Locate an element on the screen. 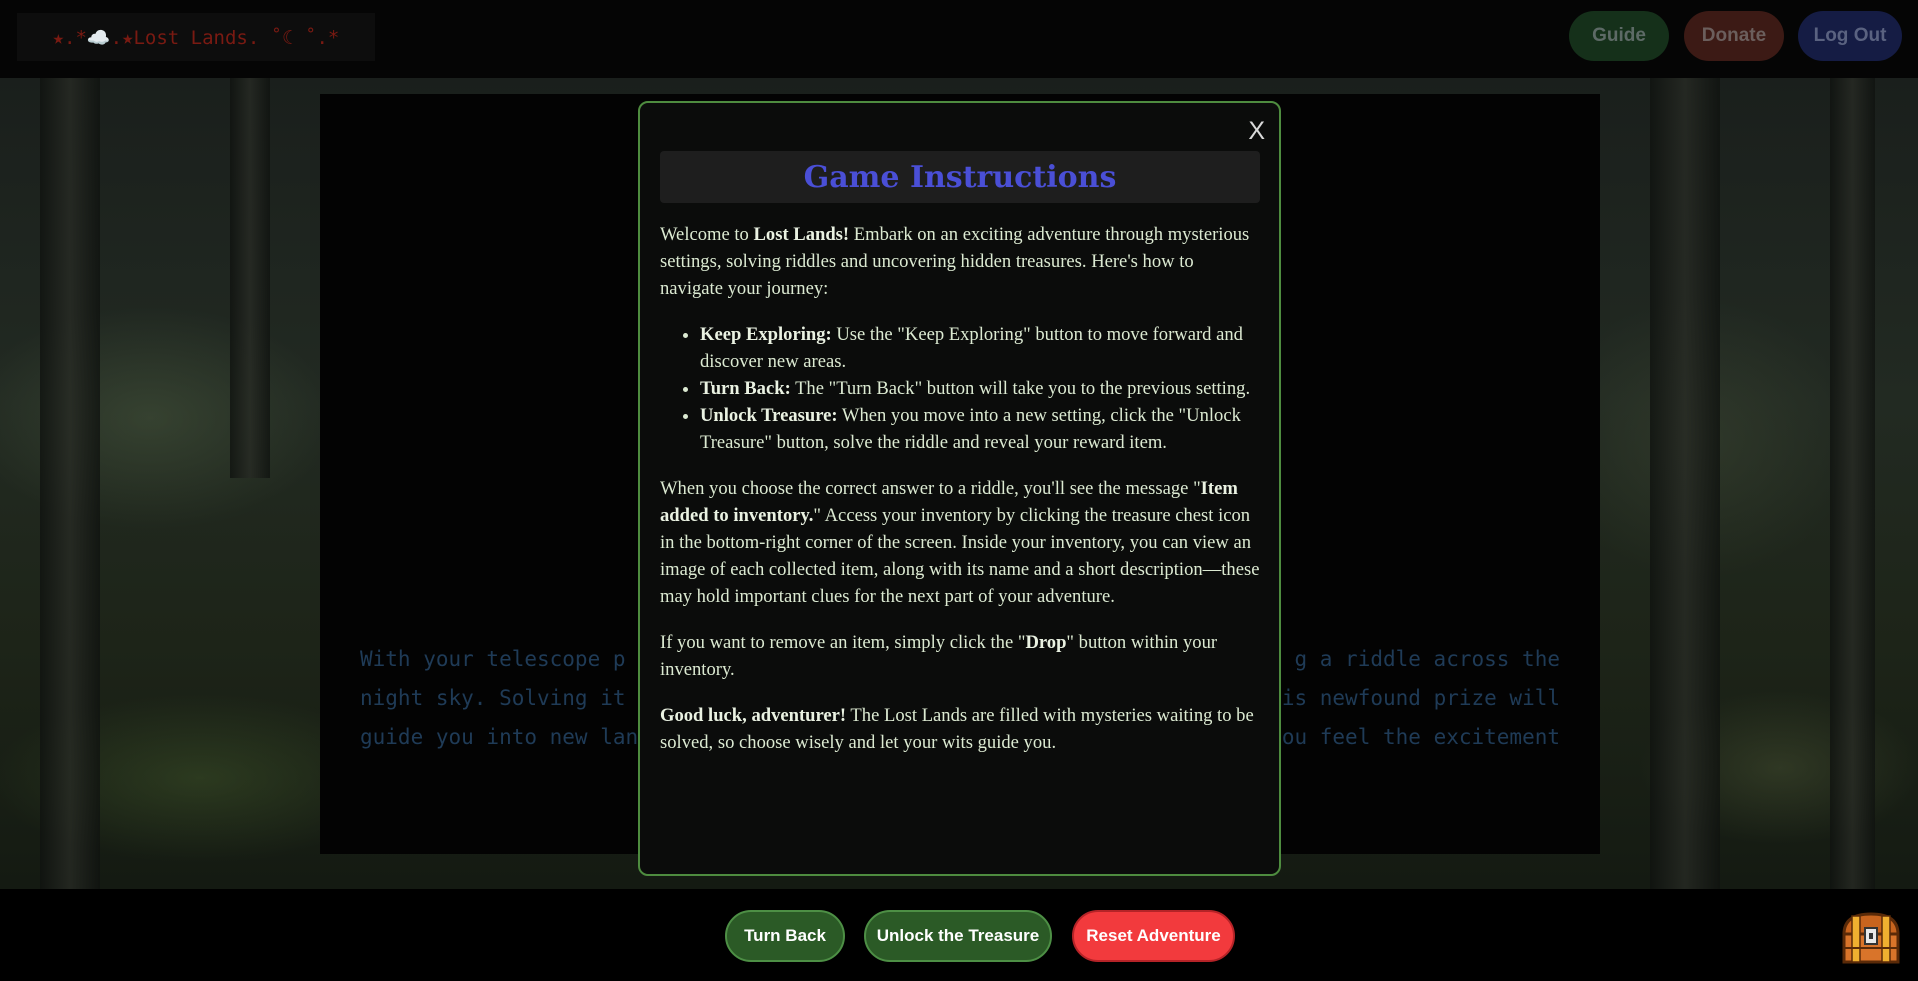  story-fragment: you feel the excitement is located at coordinates (1414, 737).